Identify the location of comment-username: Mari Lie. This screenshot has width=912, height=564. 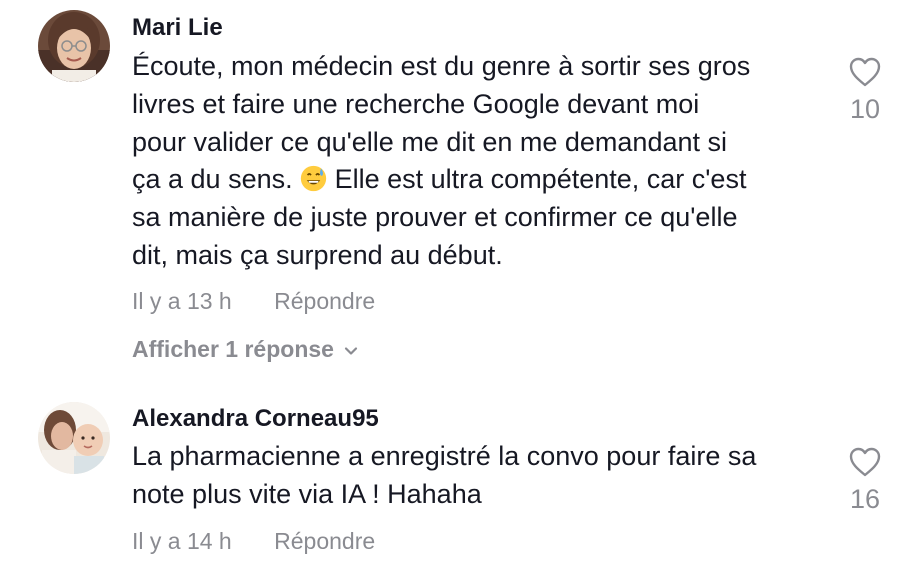
(177, 28).